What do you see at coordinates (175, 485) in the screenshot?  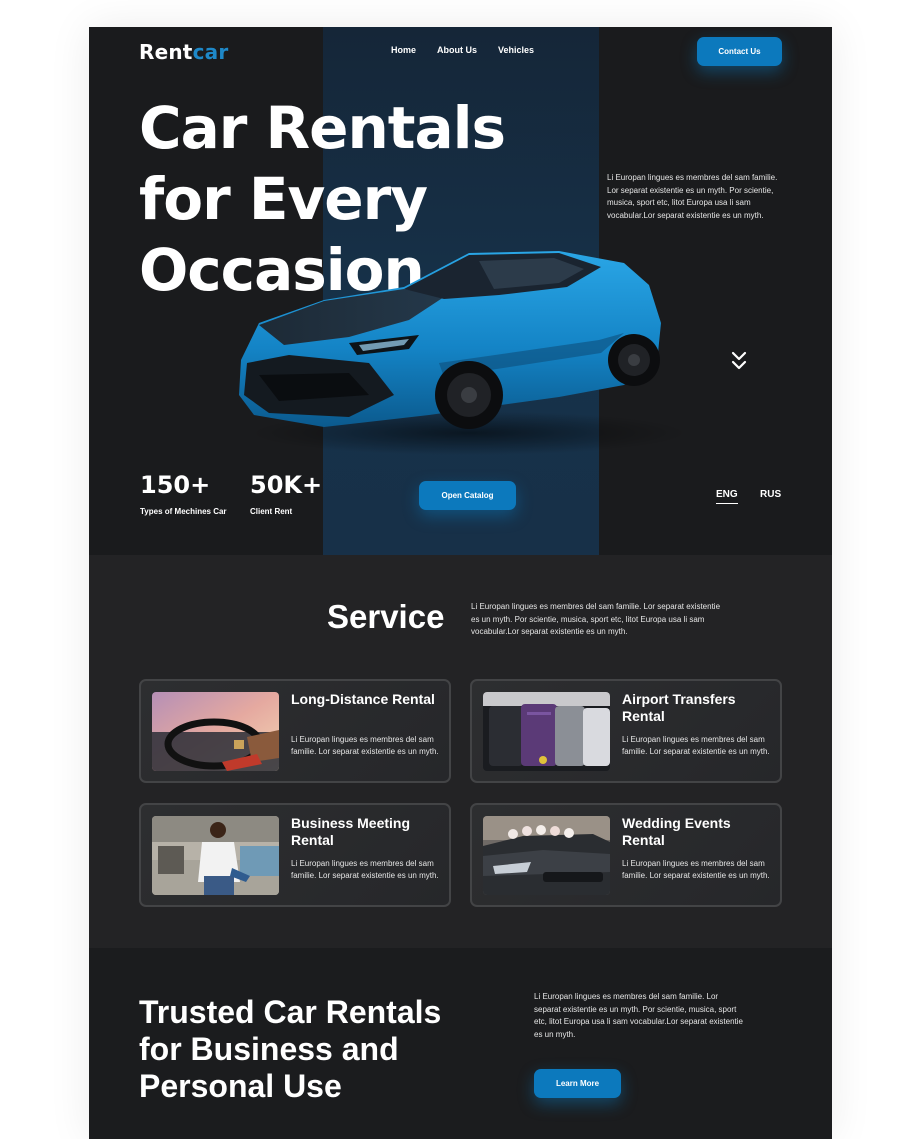 I see `stat-value: 150+` at bounding box center [175, 485].